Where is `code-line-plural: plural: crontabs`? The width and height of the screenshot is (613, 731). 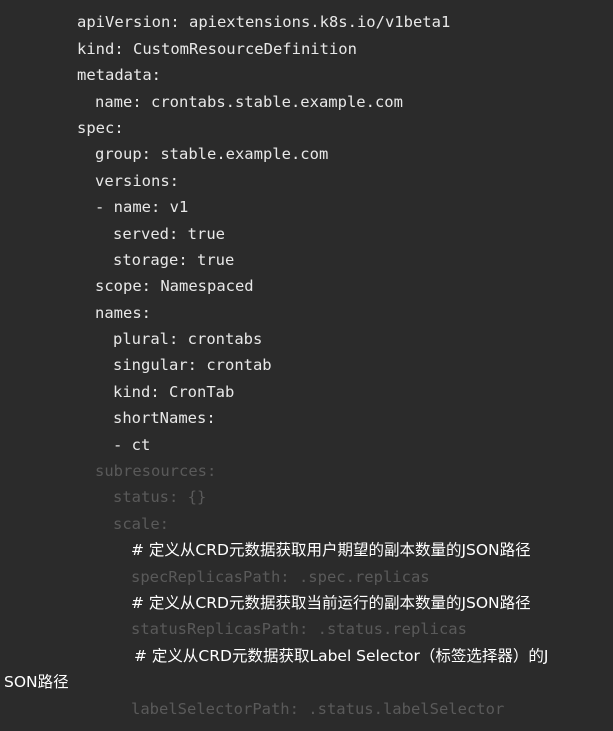
code-line-plural: plural: crontabs is located at coordinates (188, 339).